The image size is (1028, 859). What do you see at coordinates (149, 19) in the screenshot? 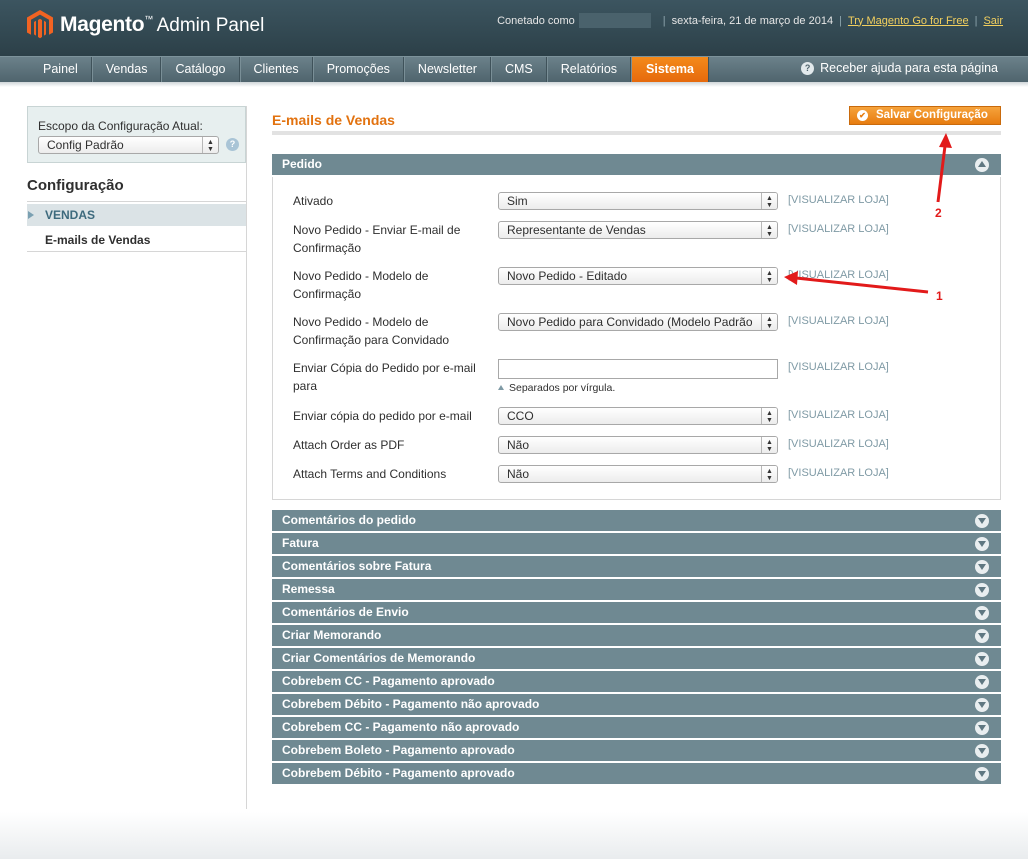
I see `logo-tm: ™` at bounding box center [149, 19].